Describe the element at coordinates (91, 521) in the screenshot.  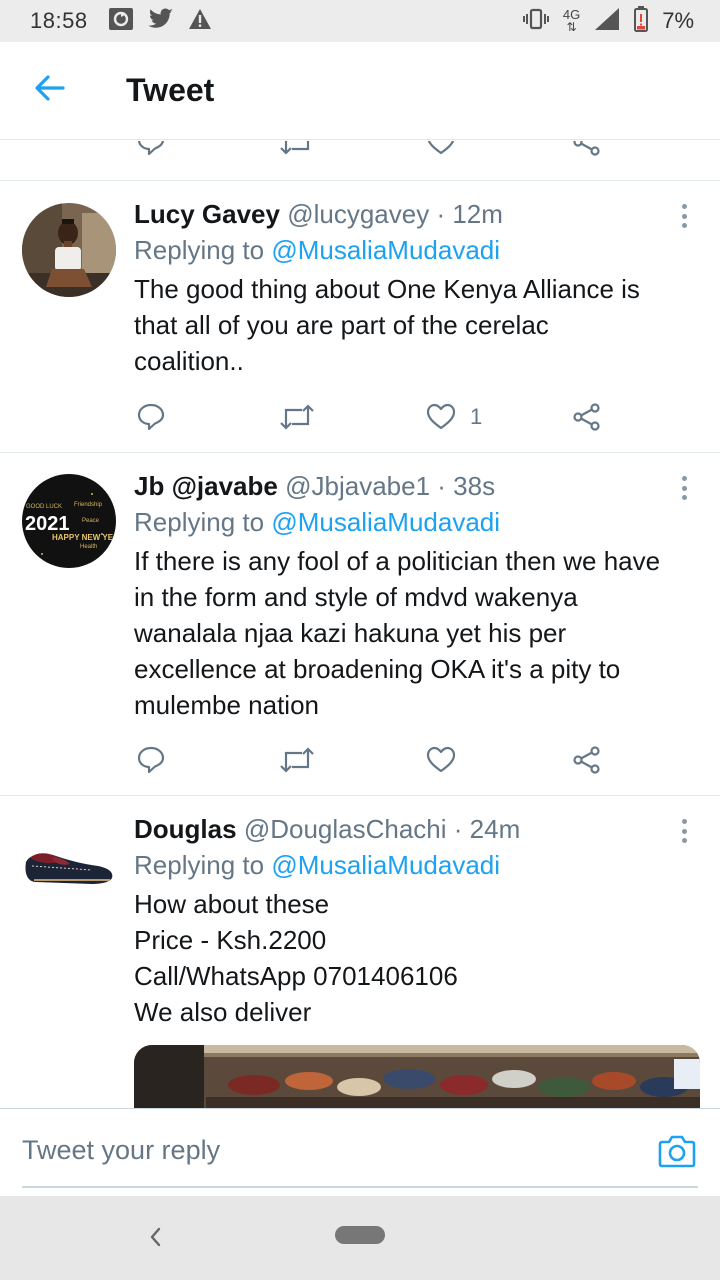
I see `svg-text: Peace` at that location.